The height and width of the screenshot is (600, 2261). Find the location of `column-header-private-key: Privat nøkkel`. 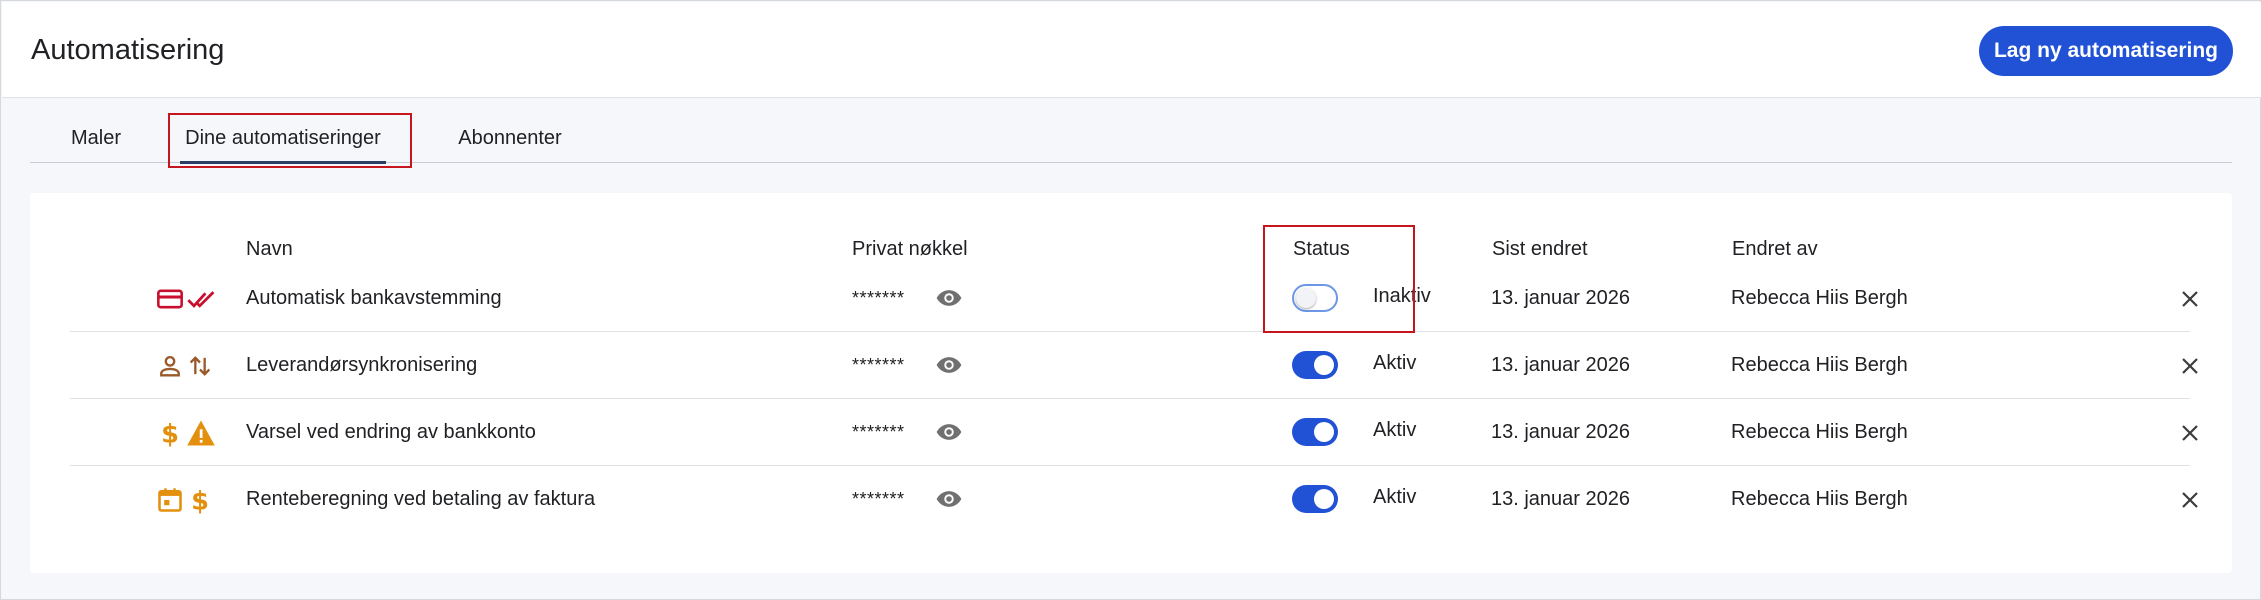

column-header-private-key: Privat nøkkel is located at coordinates (910, 249).